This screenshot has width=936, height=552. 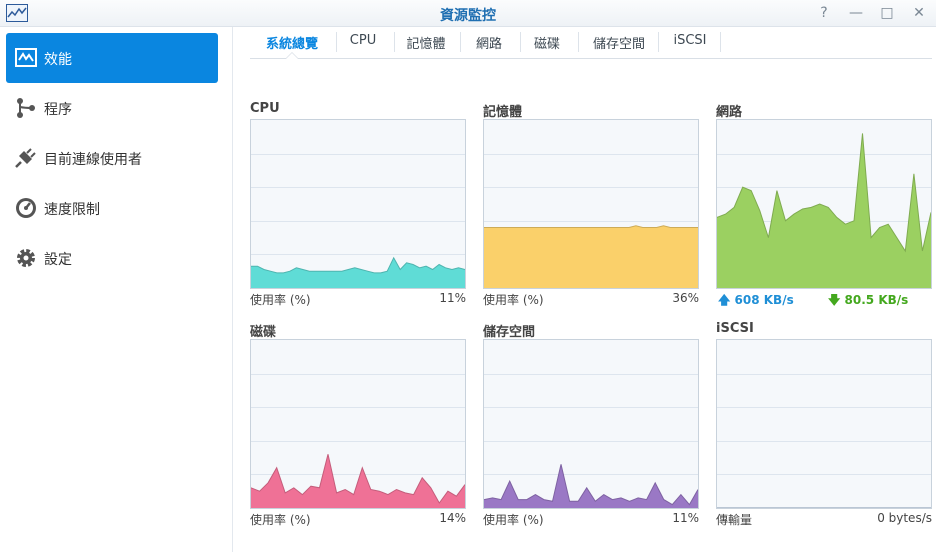 What do you see at coordinates (489, 43) in the screenshot?
I see `tab-network: 網路` at bounding box center [489, 43].